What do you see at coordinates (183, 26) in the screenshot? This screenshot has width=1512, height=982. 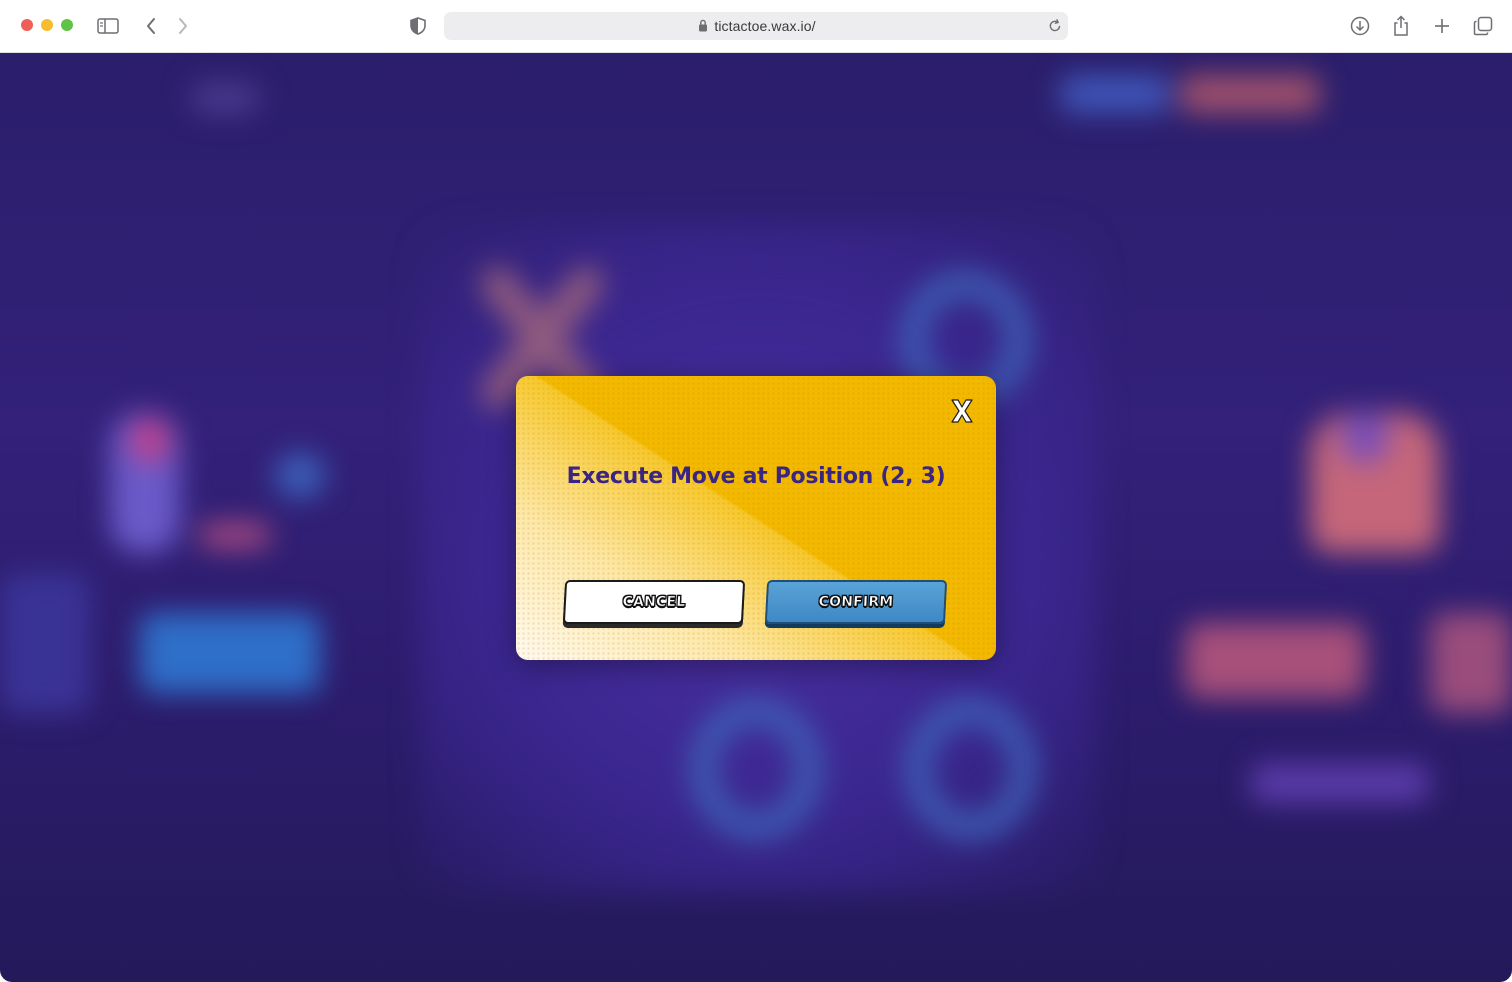 I see `forward-arrow-icon` at bounding box center [183, 26].